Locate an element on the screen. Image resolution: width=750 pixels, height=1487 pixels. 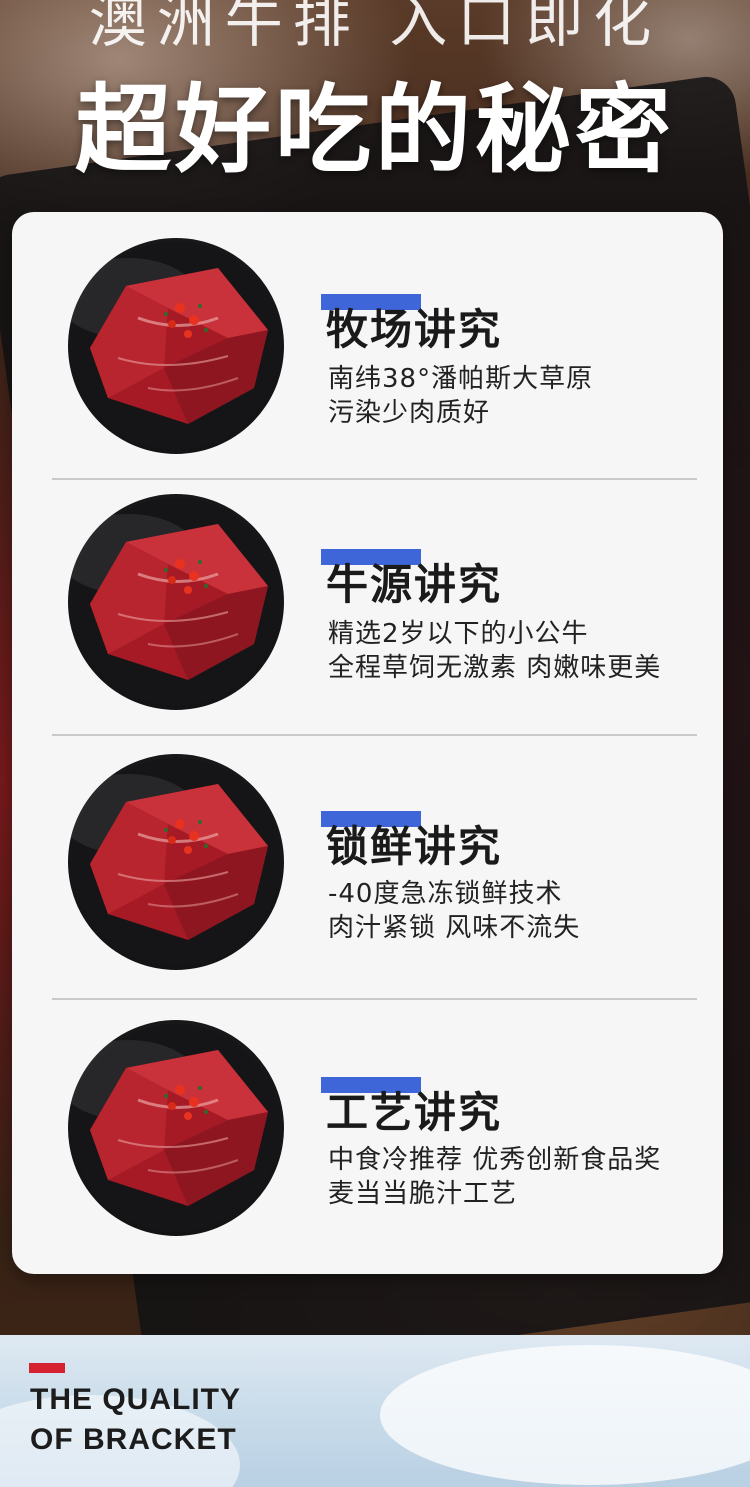
feature-line: 麦当当脆汁工艺 is located at coordinates (423, 1194).